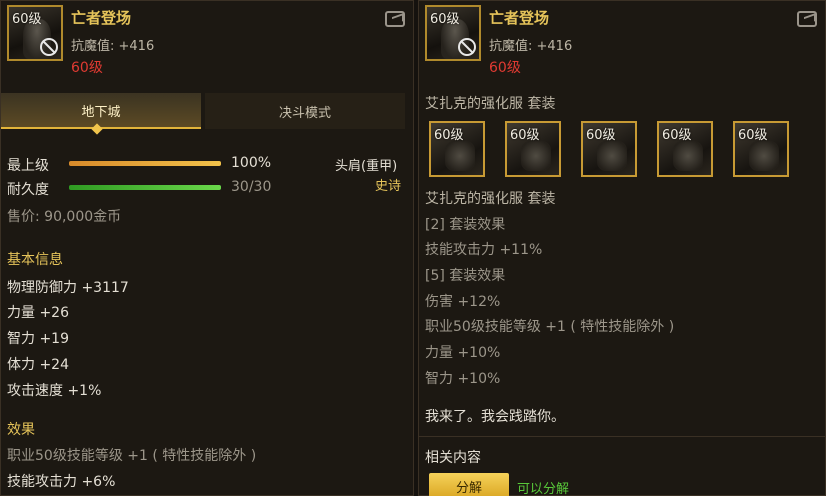  Describe the element at coordinates (251, 187) in the screenshot. I see `durability-value: 30/30` at that location.